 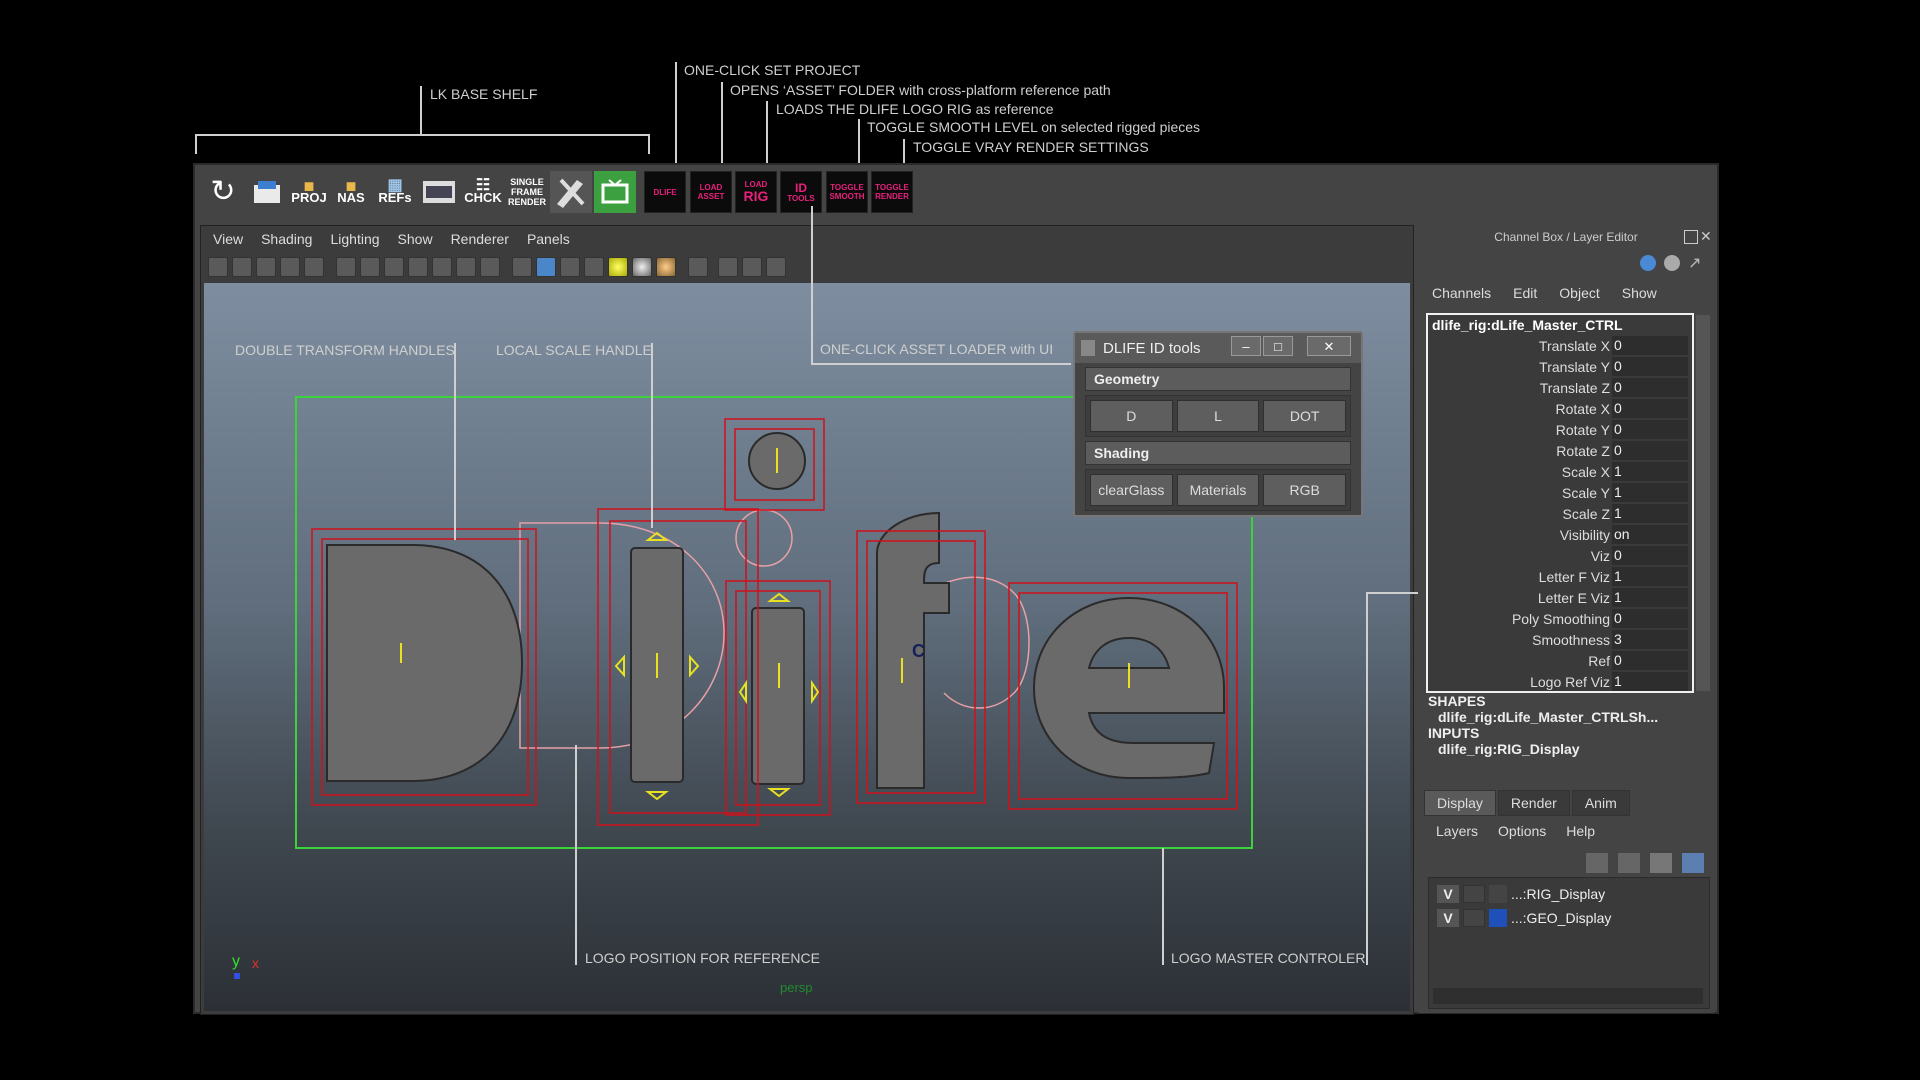 I want to click on menu-renderer: Renderer, so click(x=480, y=242).